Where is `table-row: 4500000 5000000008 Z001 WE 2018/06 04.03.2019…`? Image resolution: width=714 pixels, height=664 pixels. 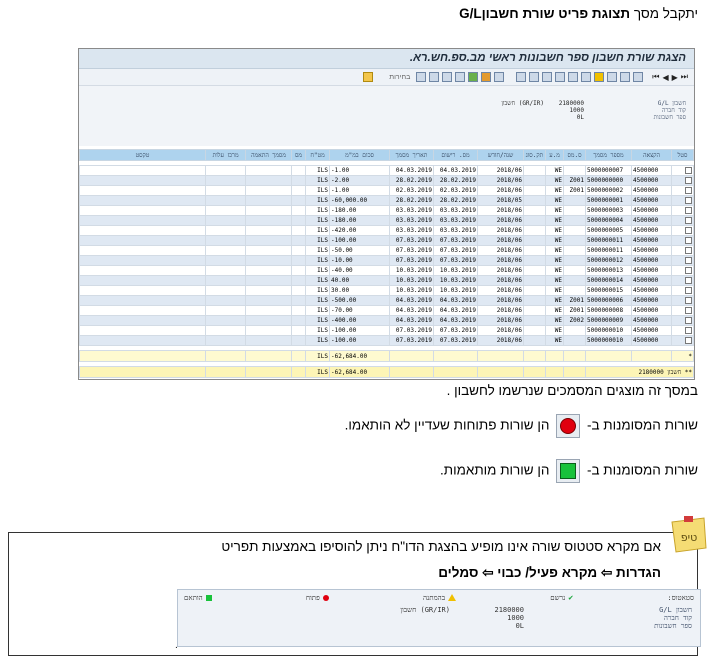
table-row: 4500000 5000000008 Z001 WE 2018/06 04.03.2019… is located at coordinates (386, 310).